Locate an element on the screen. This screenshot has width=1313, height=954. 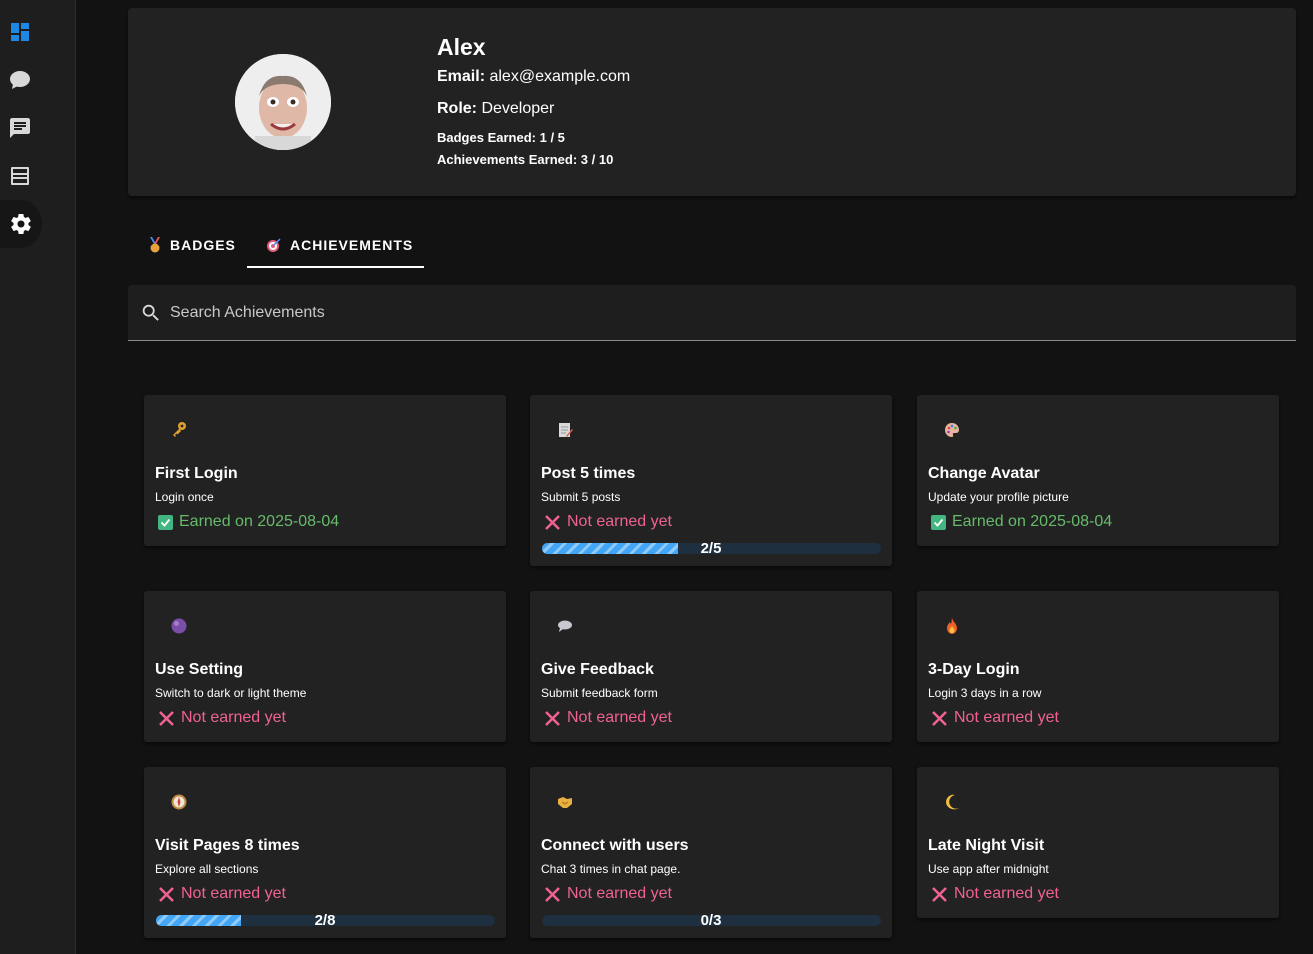
chat-bubble-icon is located at coordinates (20, 80).